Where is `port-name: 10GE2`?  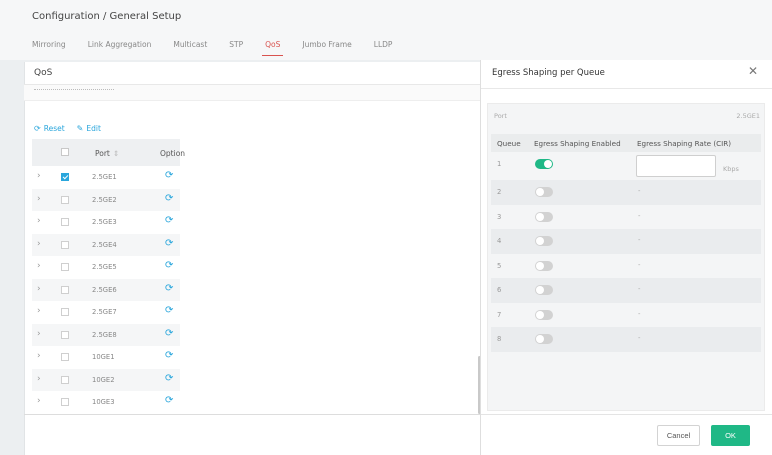 port-name: 10GE2 is located at coordinates (103, 379).